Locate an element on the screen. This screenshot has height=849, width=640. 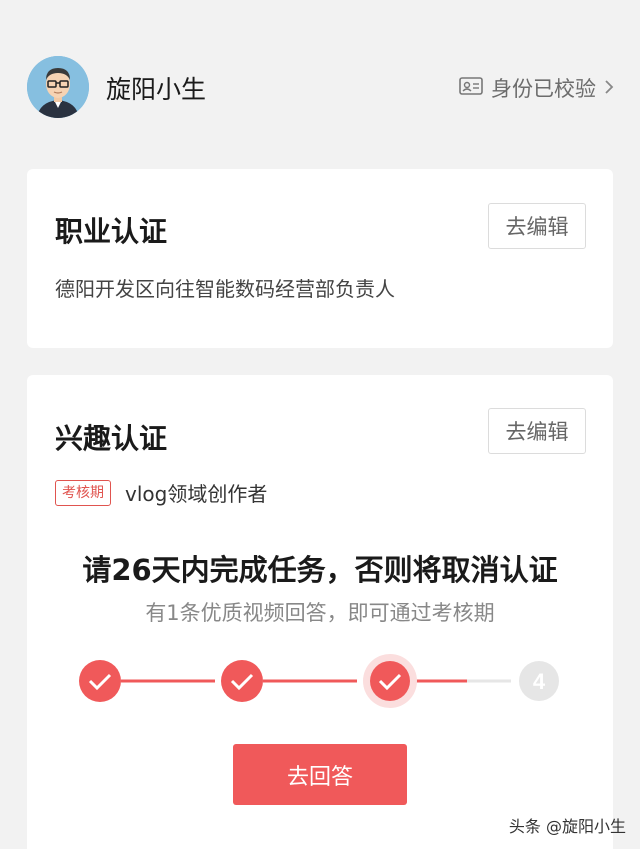
interest-edit-button: 去编辑 is located at coordinates (537, 431).